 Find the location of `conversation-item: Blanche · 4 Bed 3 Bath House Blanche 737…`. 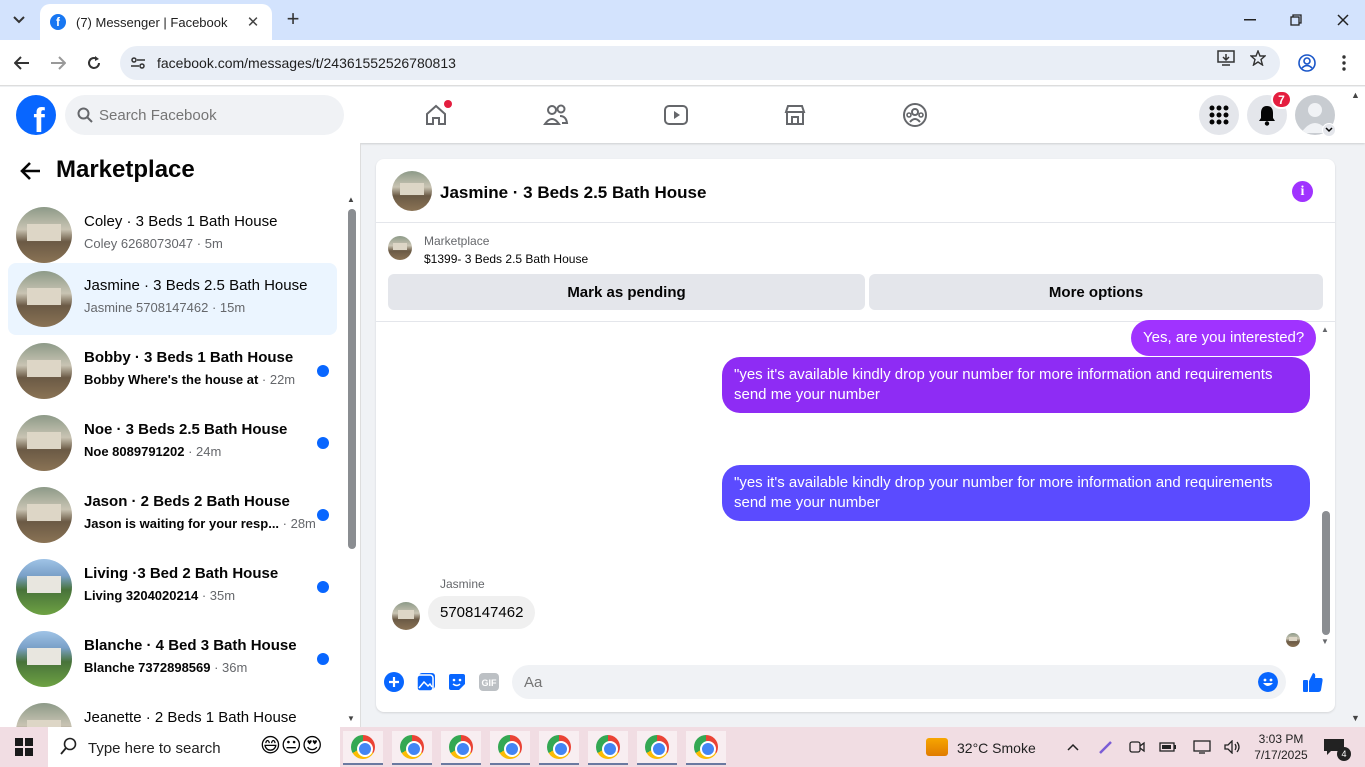

conversation-item: Blanche · 4 Bed 3 Bath House Blanche 737… is located at coordinates (172, 659).